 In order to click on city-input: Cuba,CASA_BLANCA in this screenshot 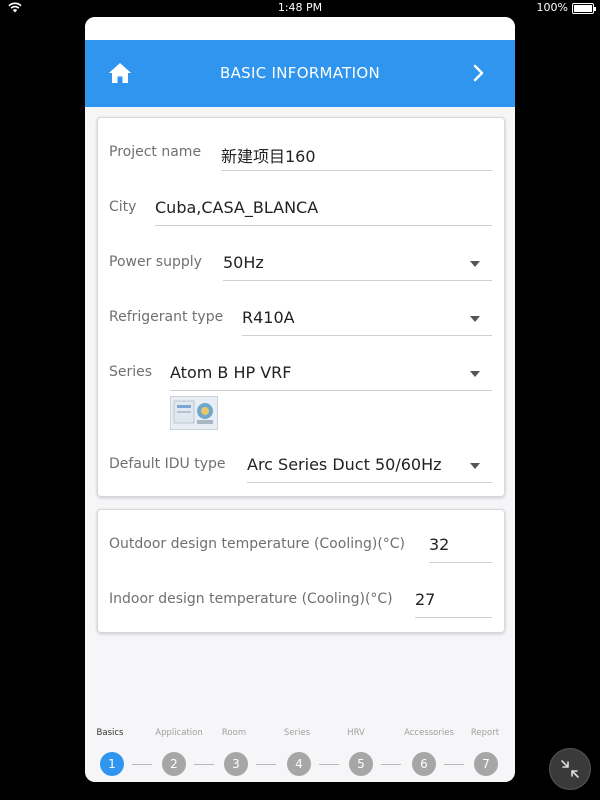, I will do `click(323, 208)`.